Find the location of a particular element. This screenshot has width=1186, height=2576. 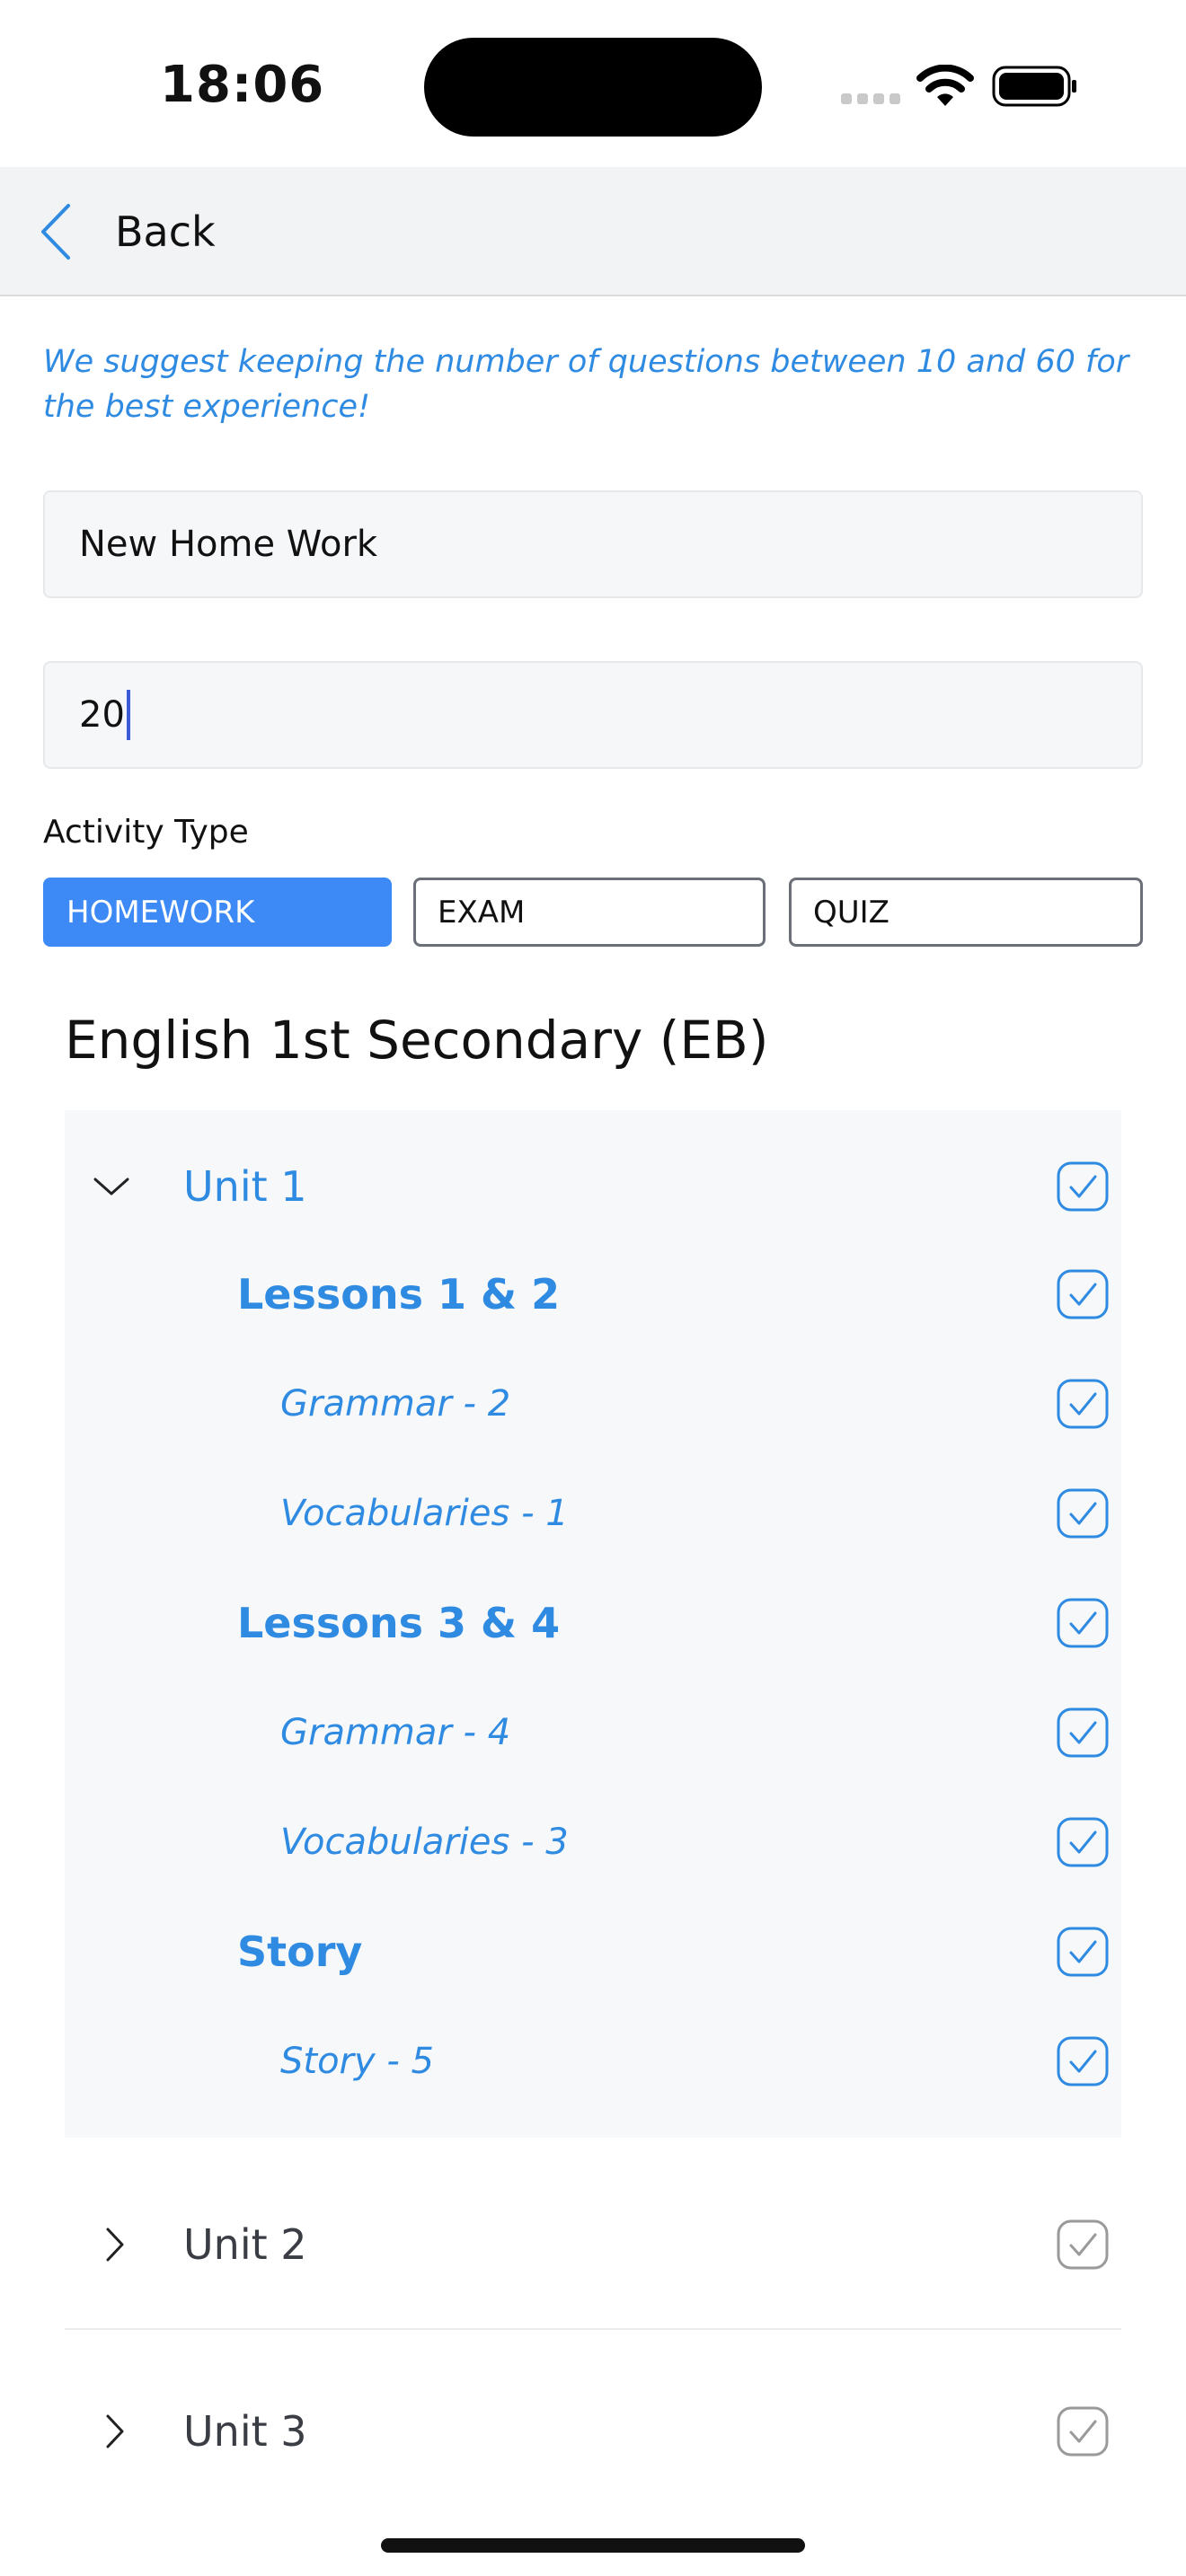

unit-label: Unit 3 is located at coordinates (245, 2431).